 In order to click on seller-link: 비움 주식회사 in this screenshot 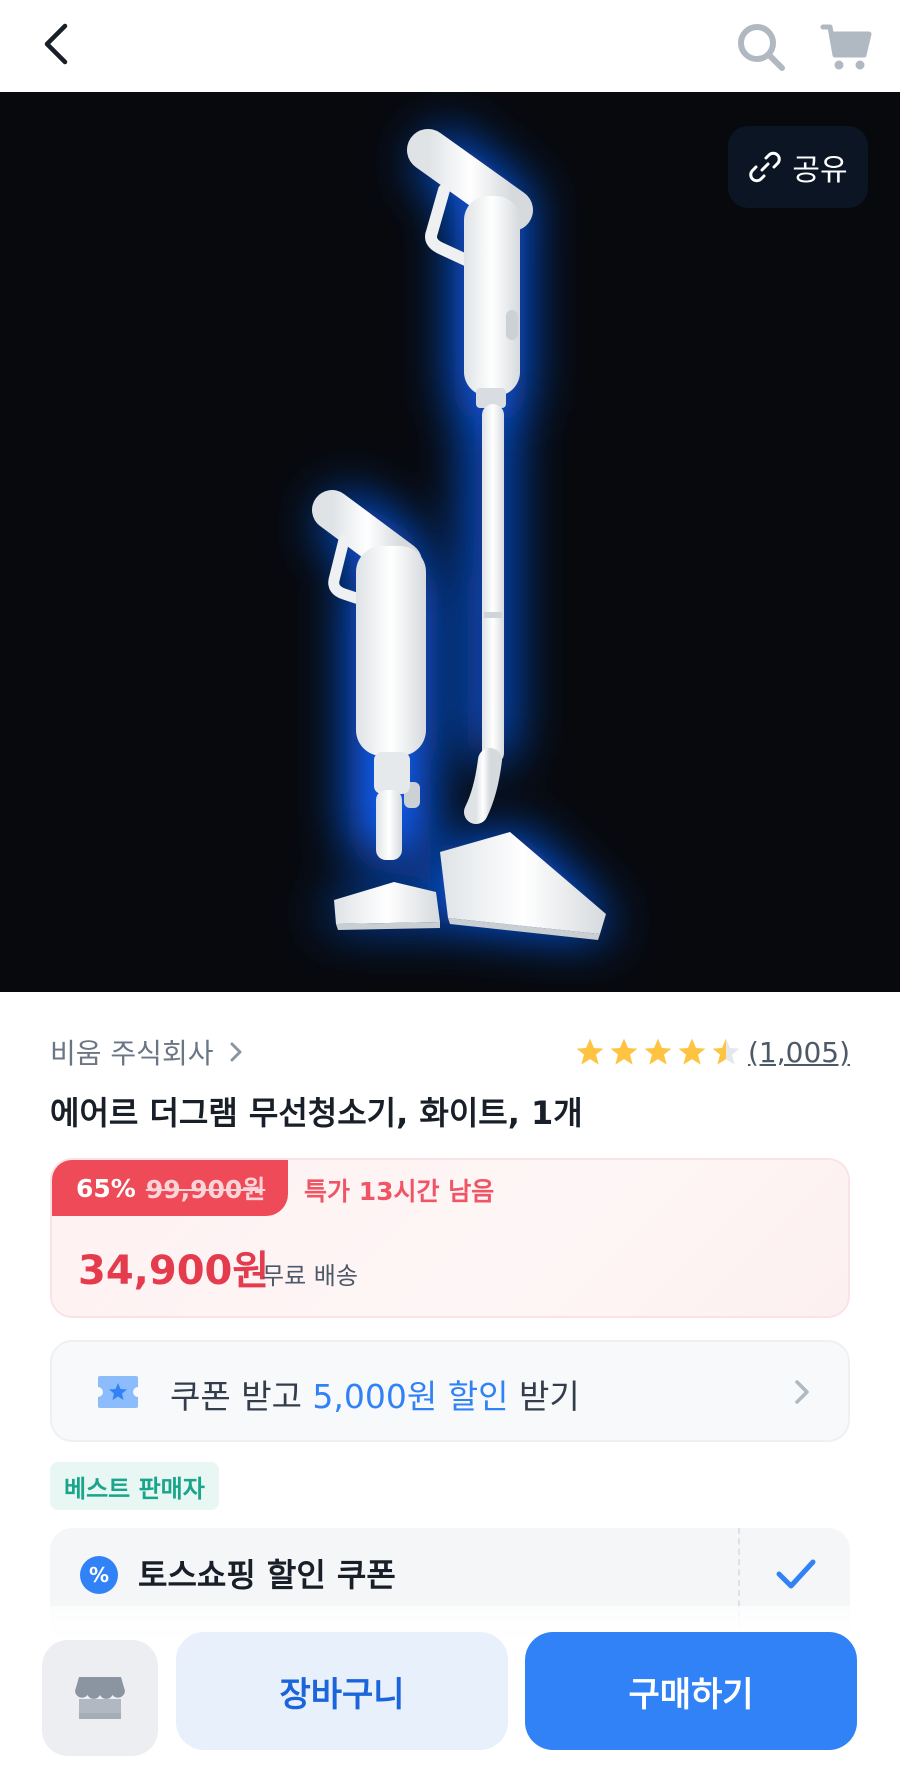, I will do `click(146, 1052)`.